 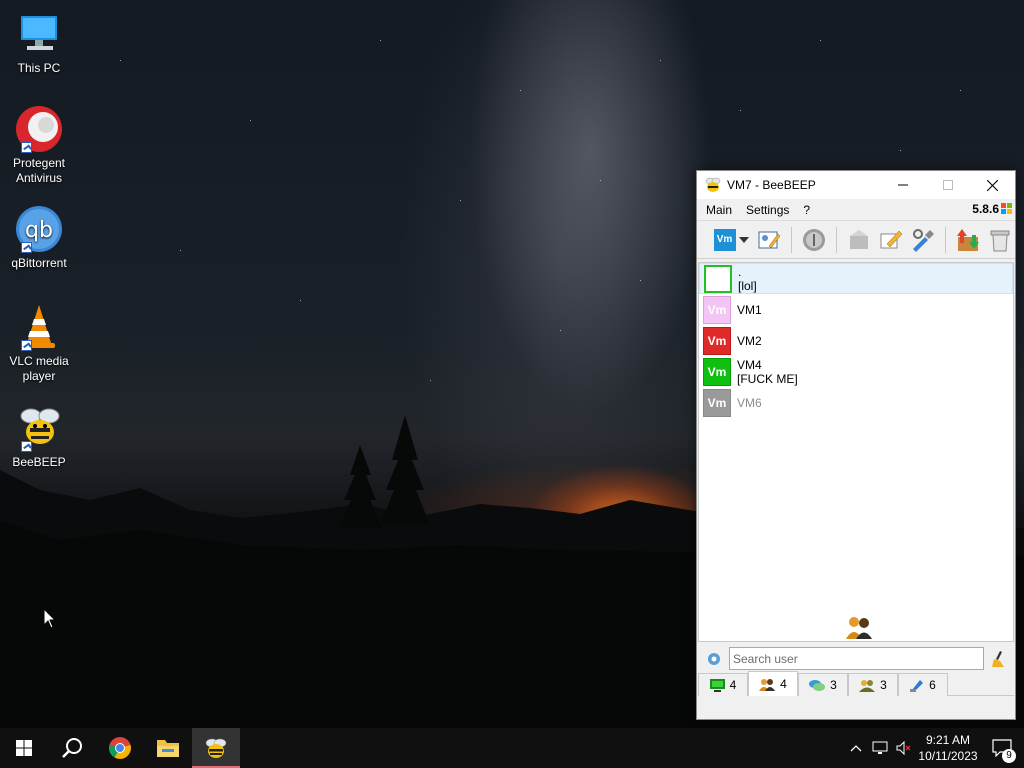 What do you see at coordinates (39, 129) in the screenshot?
I see `protegent-icon` at bounding box center [39, 129].